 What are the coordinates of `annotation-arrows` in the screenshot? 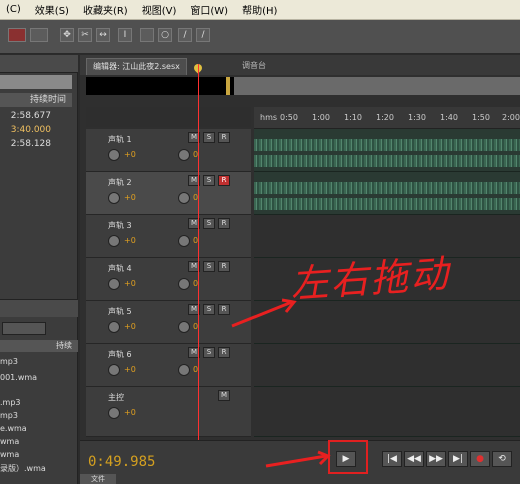 It's located at (281, 383).